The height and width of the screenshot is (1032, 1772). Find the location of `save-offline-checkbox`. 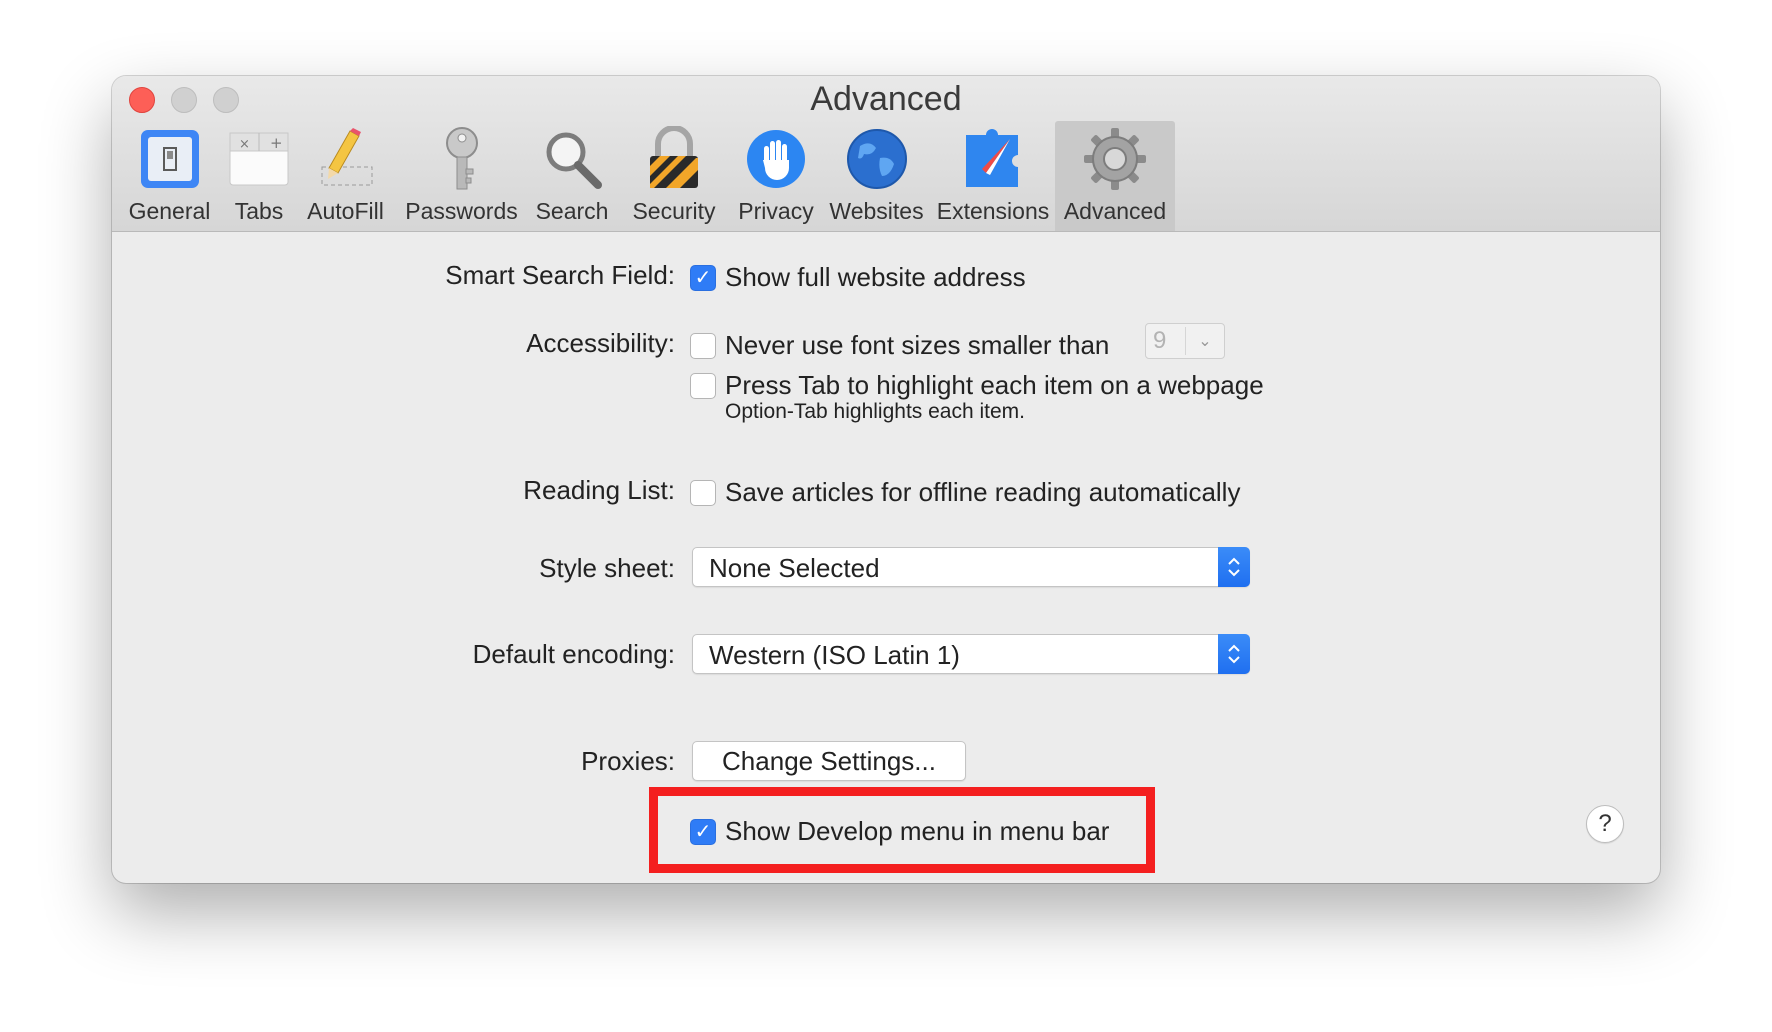

save-offline-checkbox is located at coordinates (703, 492).